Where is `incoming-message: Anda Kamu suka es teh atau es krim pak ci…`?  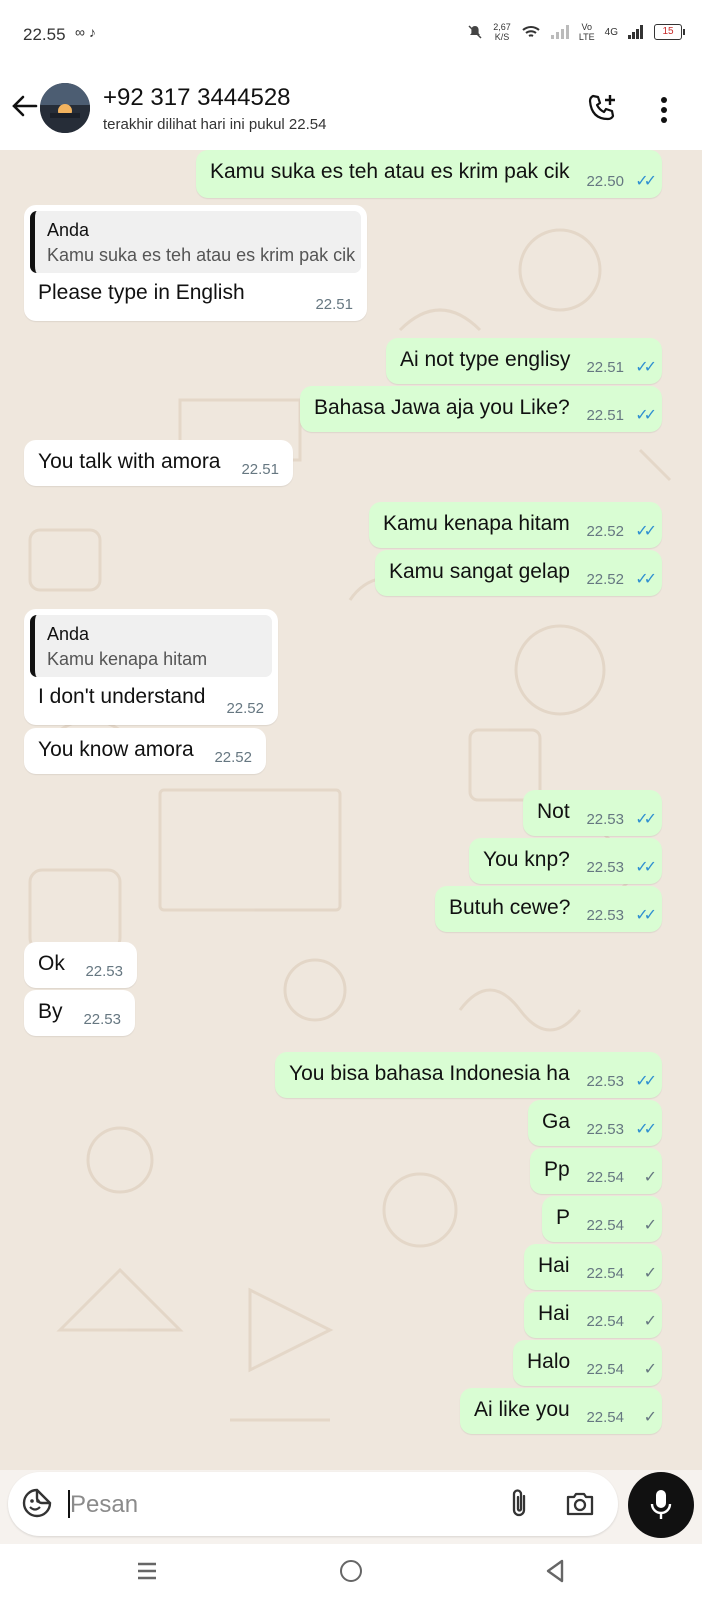
incoming-message: Anda Kamu suka es teh atau es krim pak ci… is located at coordinates (195, 263).